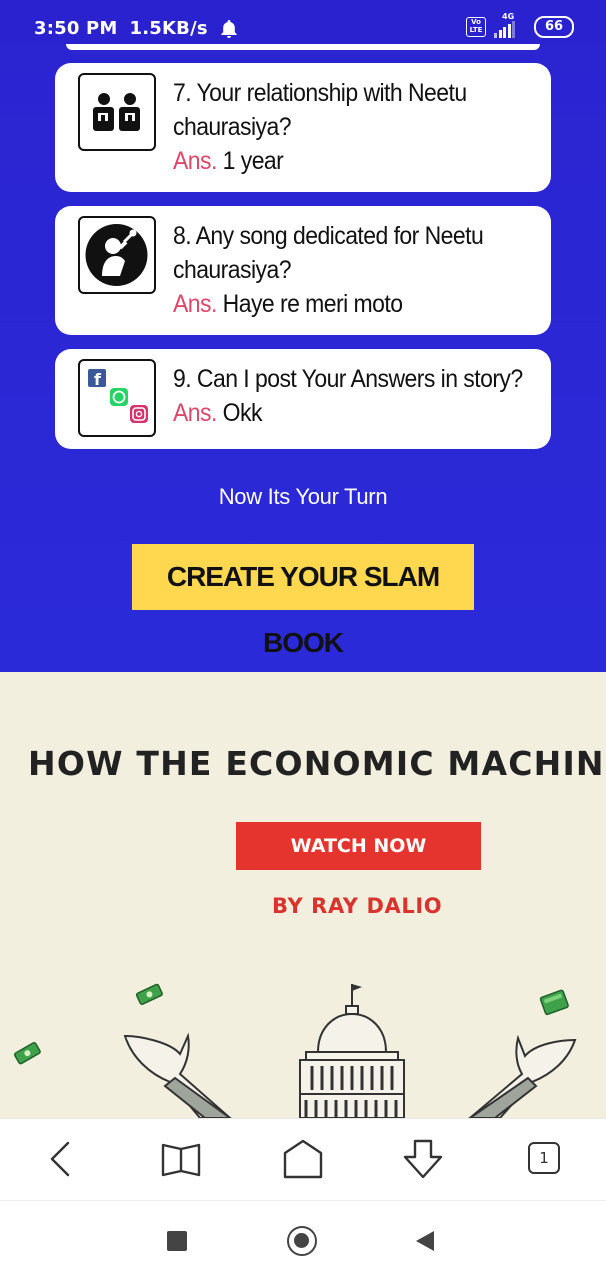  I want to click on triangle-back-icon, so click(425, 1241).